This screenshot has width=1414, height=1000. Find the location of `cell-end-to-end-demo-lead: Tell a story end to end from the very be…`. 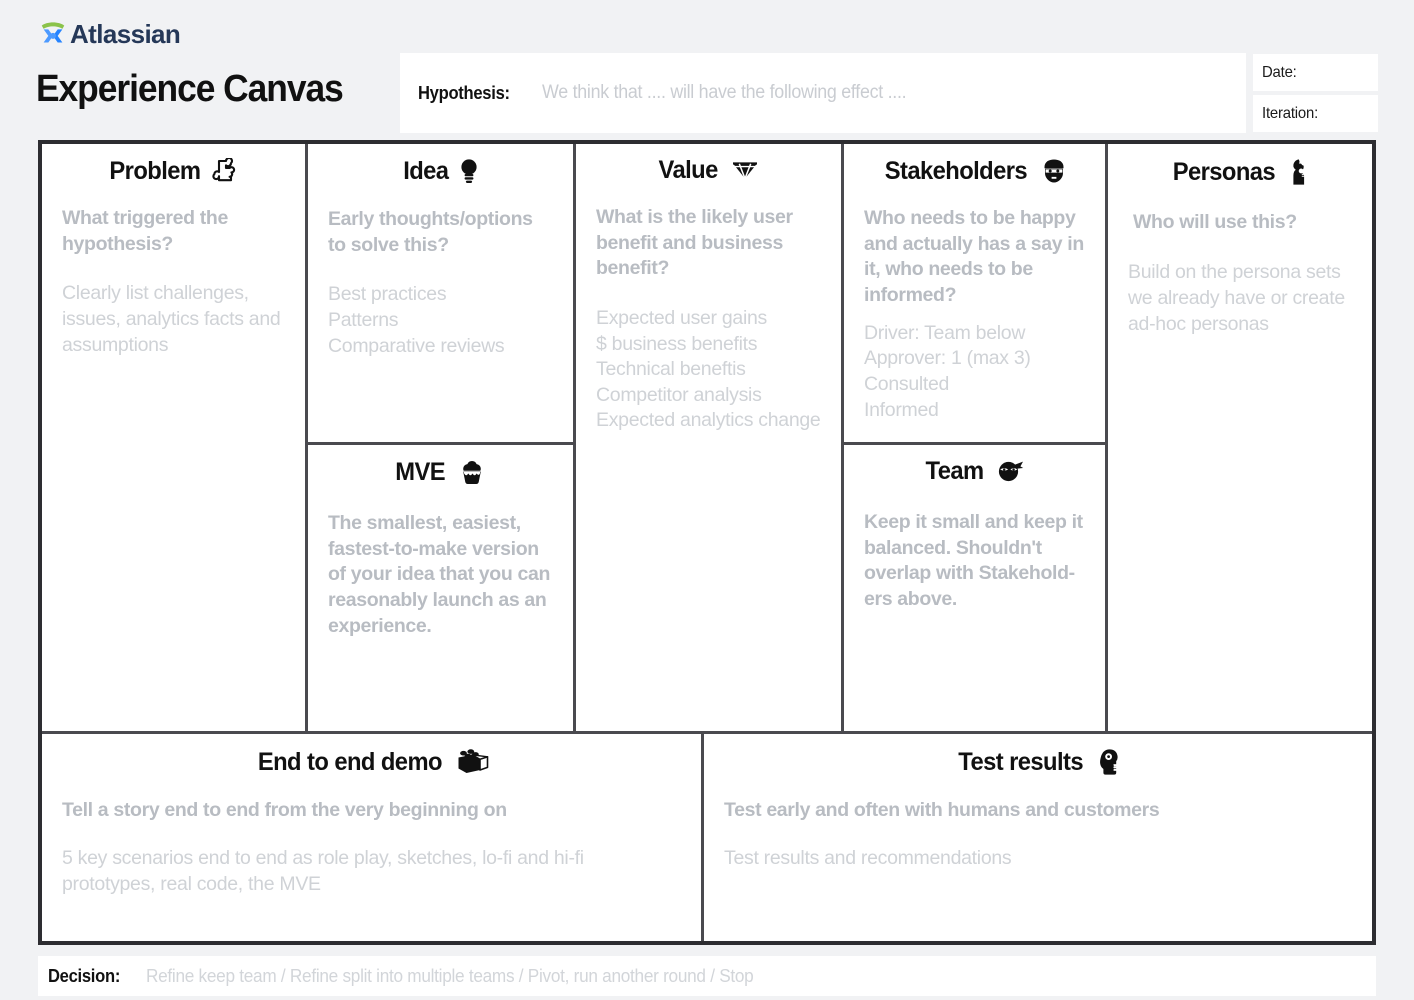

cell-end-to-end-demo-lead: Tell a story end to end from the very be… is located at coordinates (284, 810).